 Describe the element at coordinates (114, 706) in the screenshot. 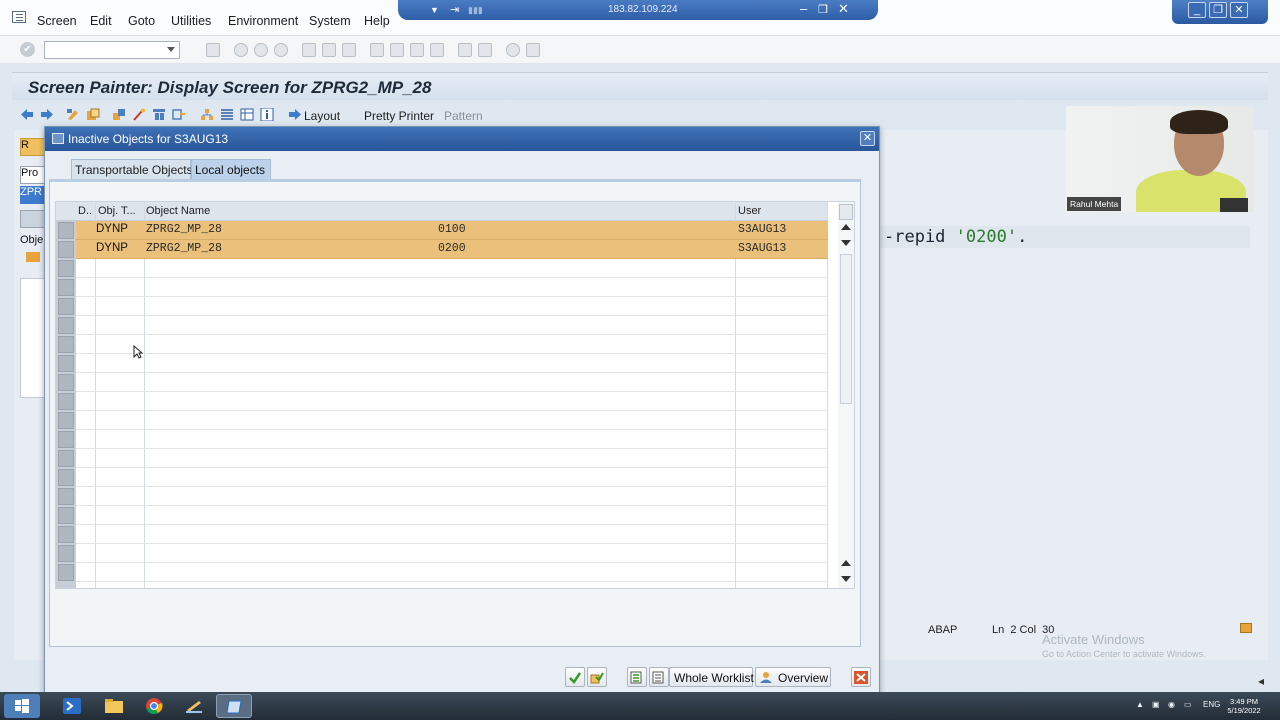

I see `file-explorer-button` at that location.